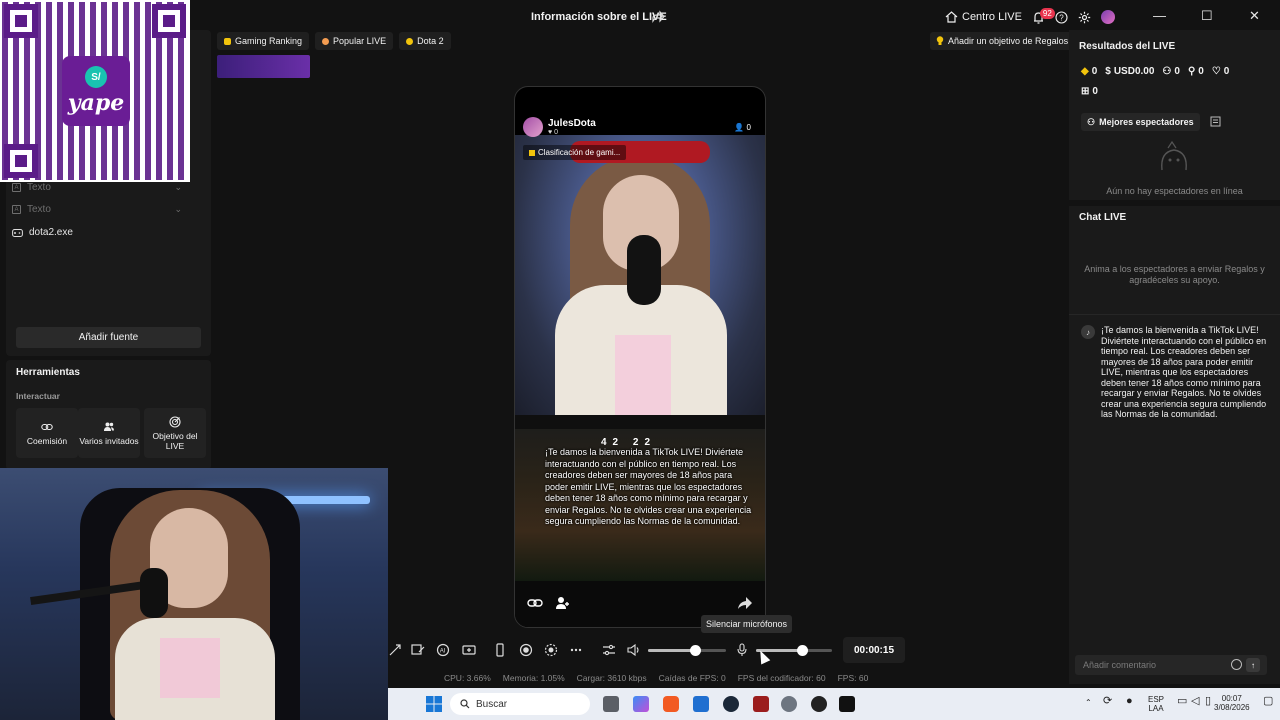 This screenshot has height=720, width=1280. Describe the element at coordinates (802, 650) in the screenshot. I see `mic-knob` at that location.